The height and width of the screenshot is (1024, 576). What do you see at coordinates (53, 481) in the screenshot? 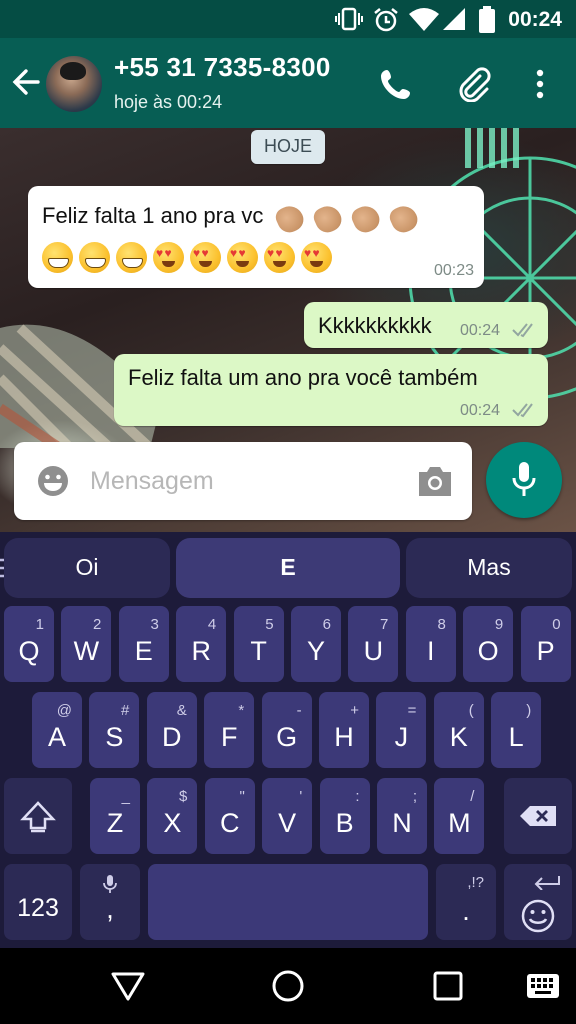
I see `emoji-icon` at bounding box center [53, 481].